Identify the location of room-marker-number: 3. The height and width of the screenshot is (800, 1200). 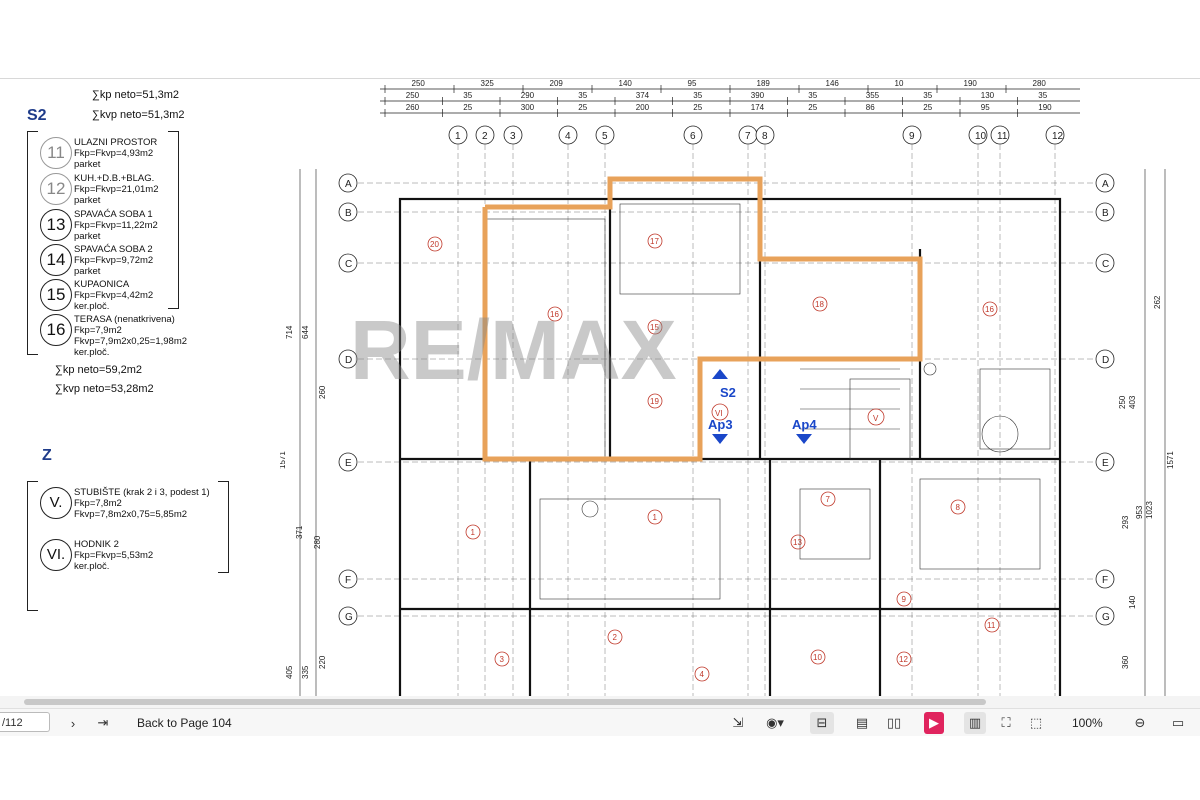
(502, 659).